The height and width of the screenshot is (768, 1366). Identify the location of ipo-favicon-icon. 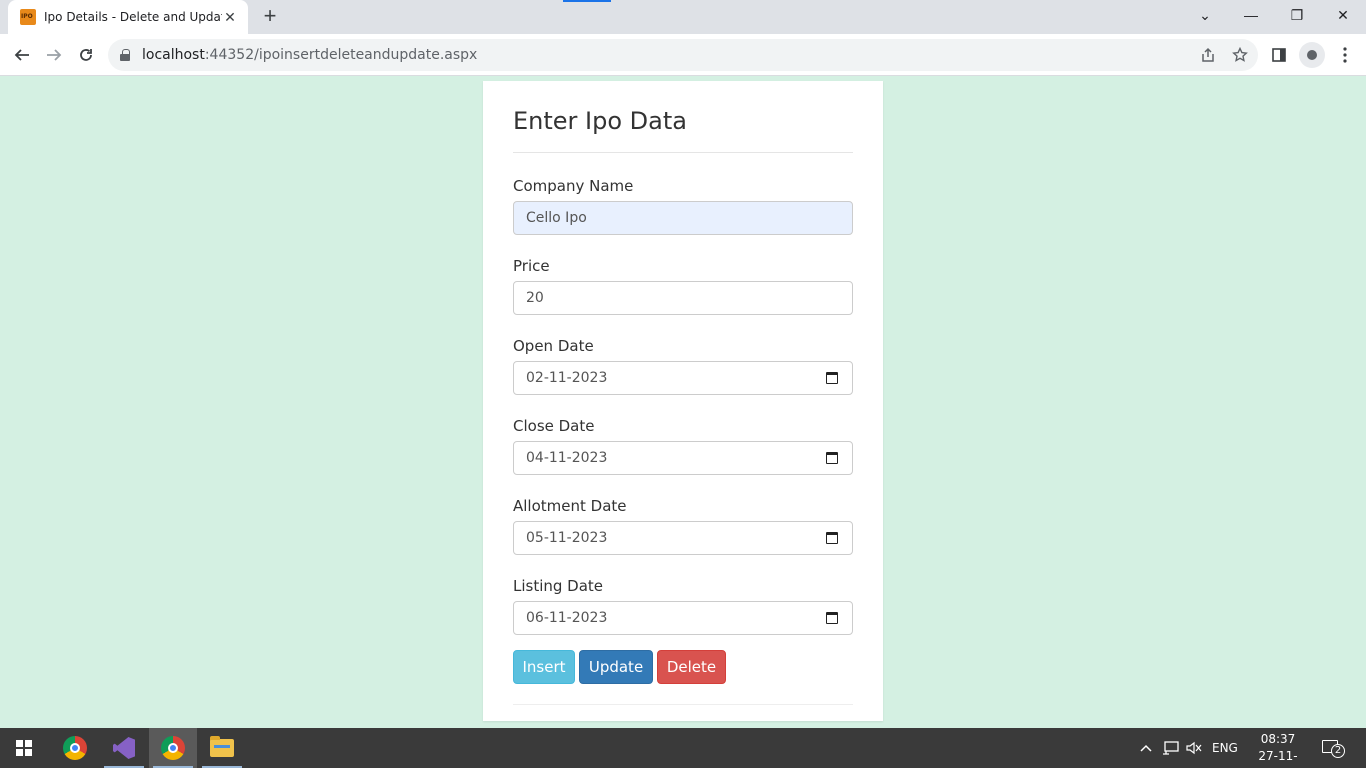
(28, 17).